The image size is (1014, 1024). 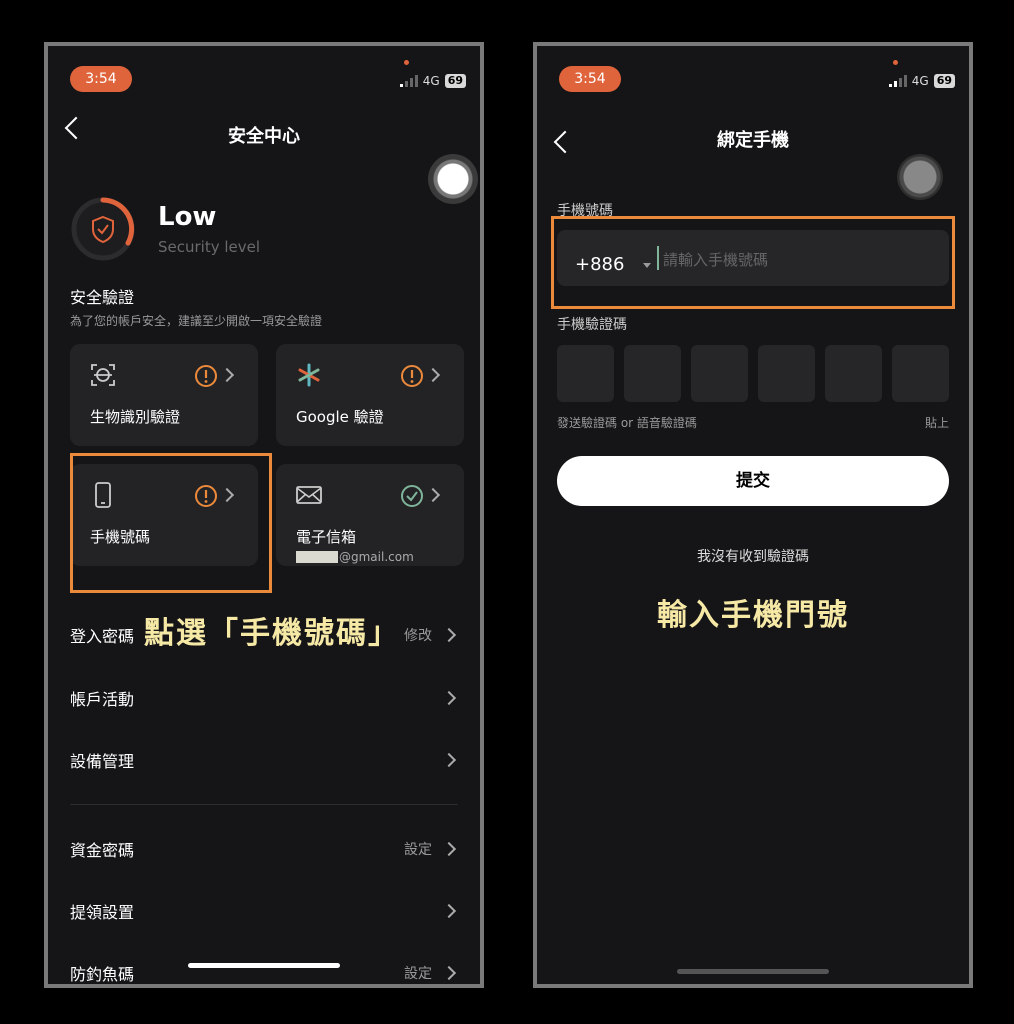 I want to click on page-title: 綁定手機, so click(x=753, y=140).